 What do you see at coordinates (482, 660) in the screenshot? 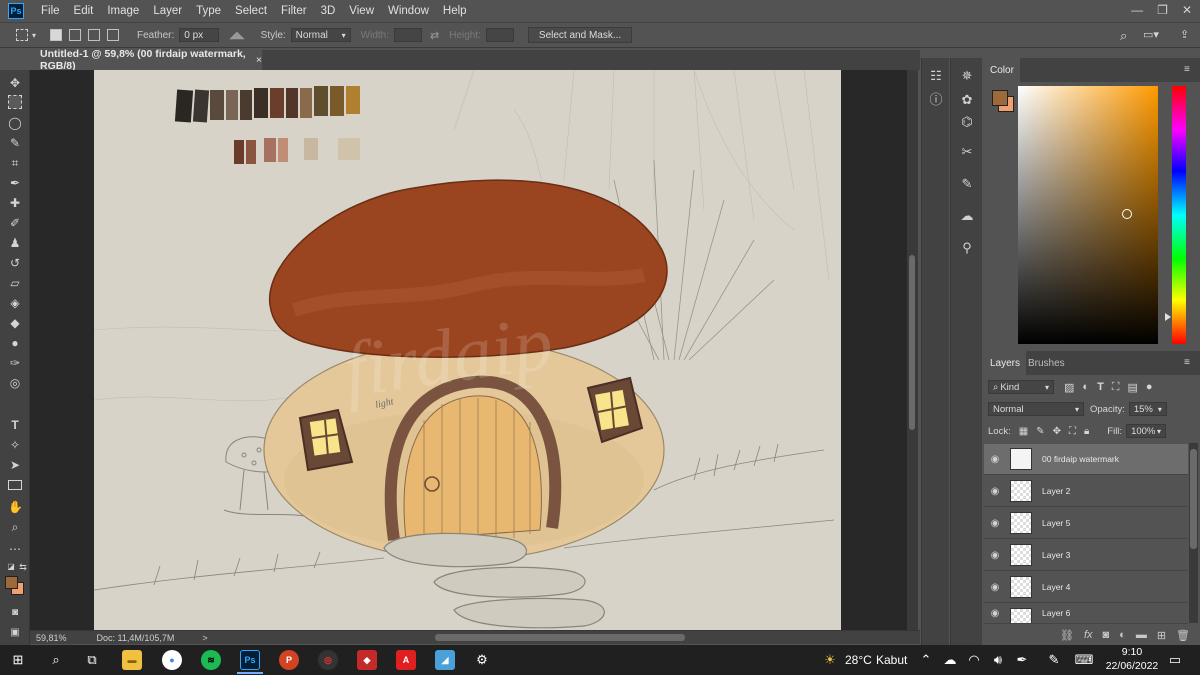
I see `settings-gear-icon: ⚙` at bounding box center [482, 660].